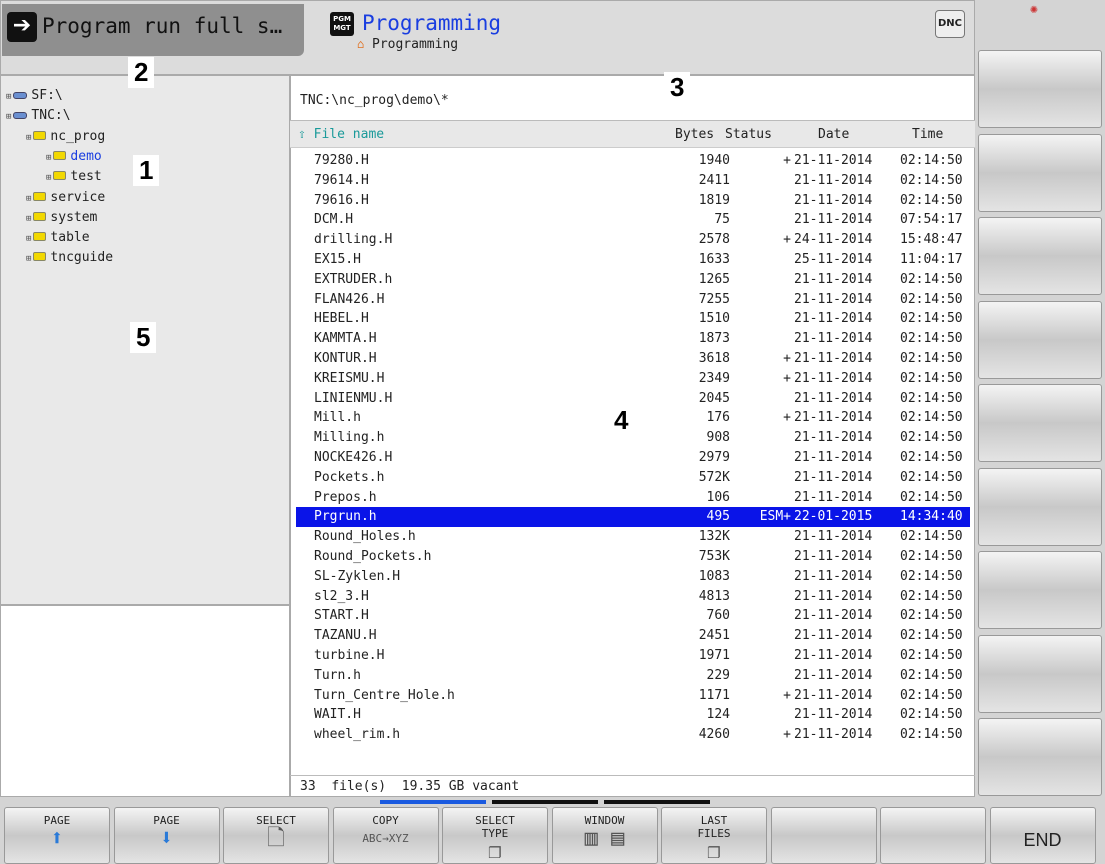 The height and width of the screenshot is (864, 1105). Describe the element at coordinates (633, 300) in the screenshot. I see `file-row: FLAN426.H 7255 21-11-2014 02:14:50` at that location.